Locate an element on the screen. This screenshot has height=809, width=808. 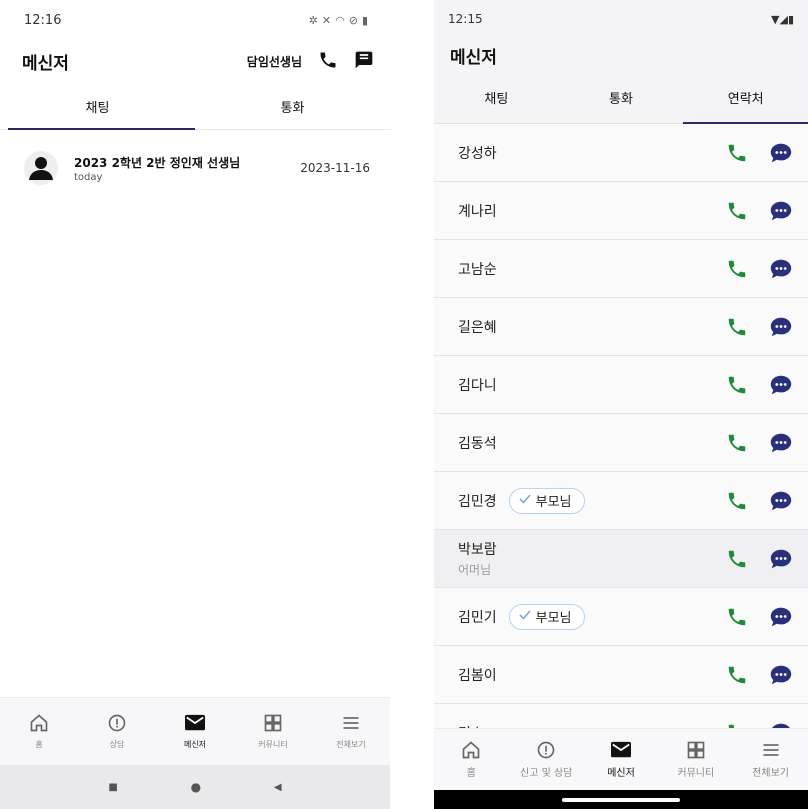
contact-info: 김민경 부모님 is located at coordinates (591, 500).